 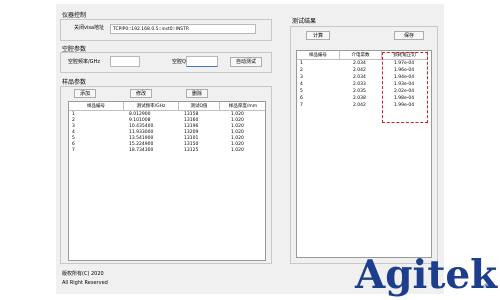 I want to click on result-permittivity-cell: 2.035, so click(x=359, y=91).